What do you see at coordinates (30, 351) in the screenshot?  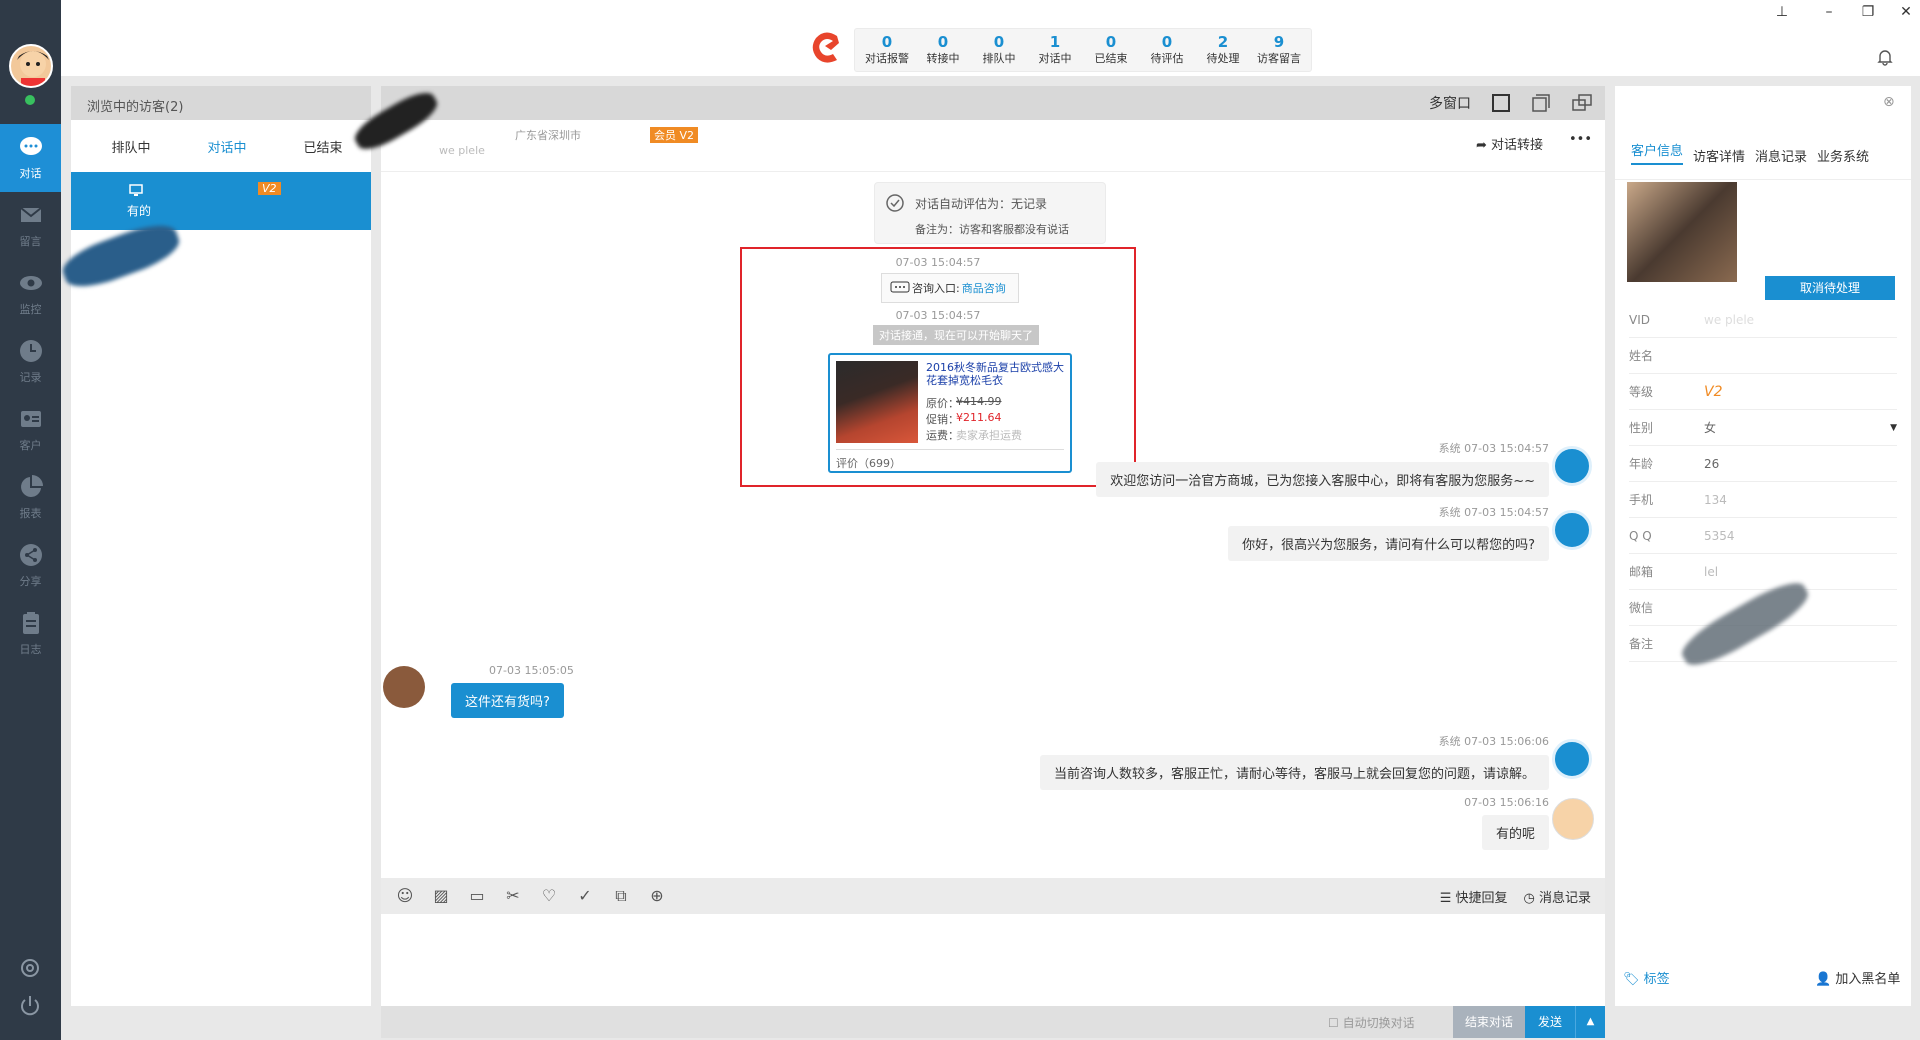 I see `clock-icon` at bounding box center [30, 351].